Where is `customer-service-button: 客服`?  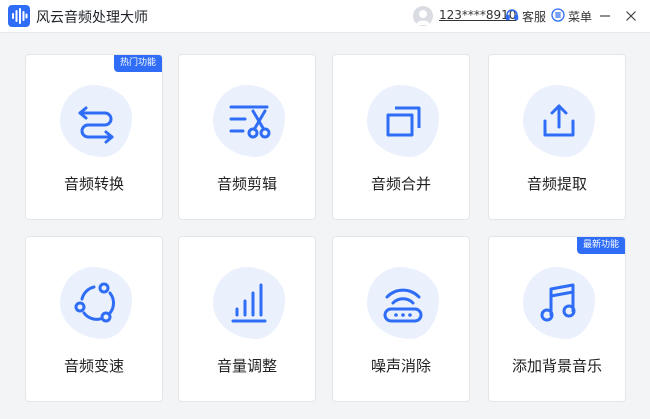 customer-service-button: 客服 is located at coordinates (525, 16).